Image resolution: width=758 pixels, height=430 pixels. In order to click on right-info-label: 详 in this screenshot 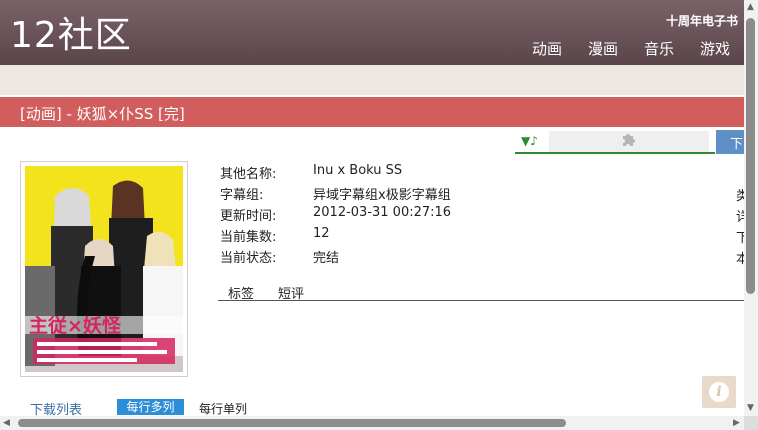, I will do `click(740, 217)`.